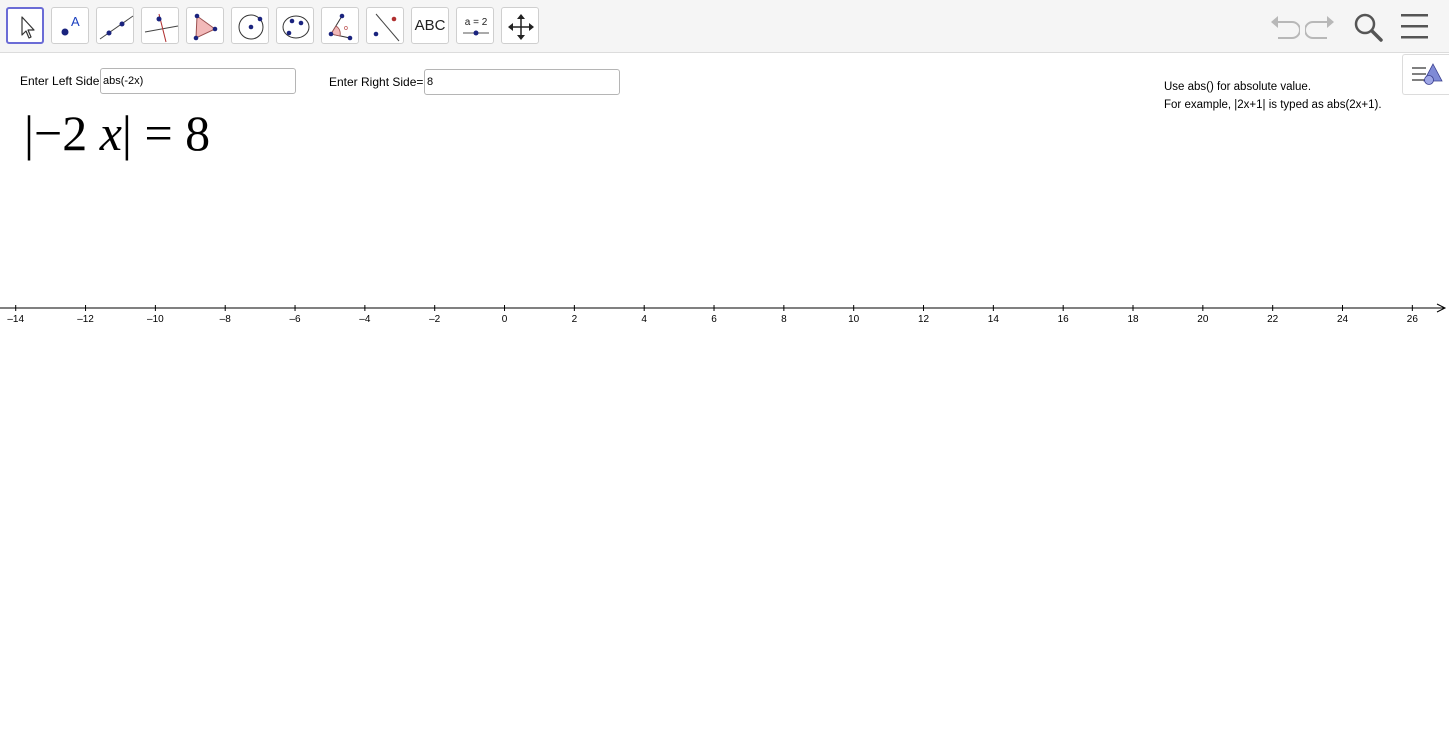 The image size is (1449, 746). I want to click on right-side-input, so click(522, 82).